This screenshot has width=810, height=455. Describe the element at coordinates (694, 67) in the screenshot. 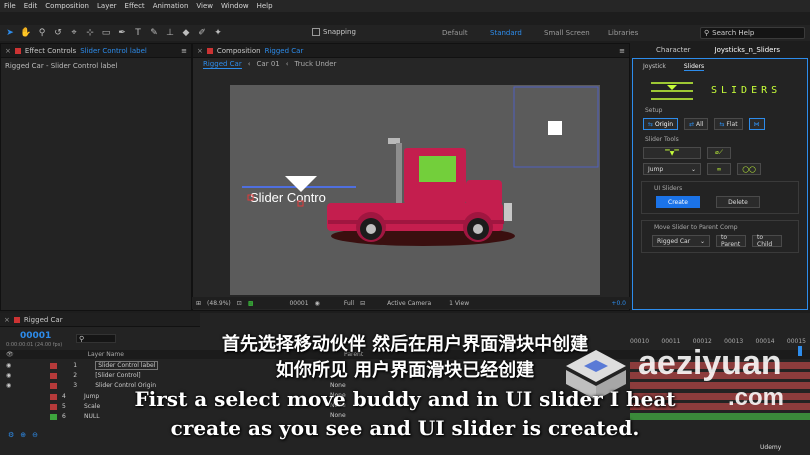

I see `subtab-sliders: Sliders` at that location.